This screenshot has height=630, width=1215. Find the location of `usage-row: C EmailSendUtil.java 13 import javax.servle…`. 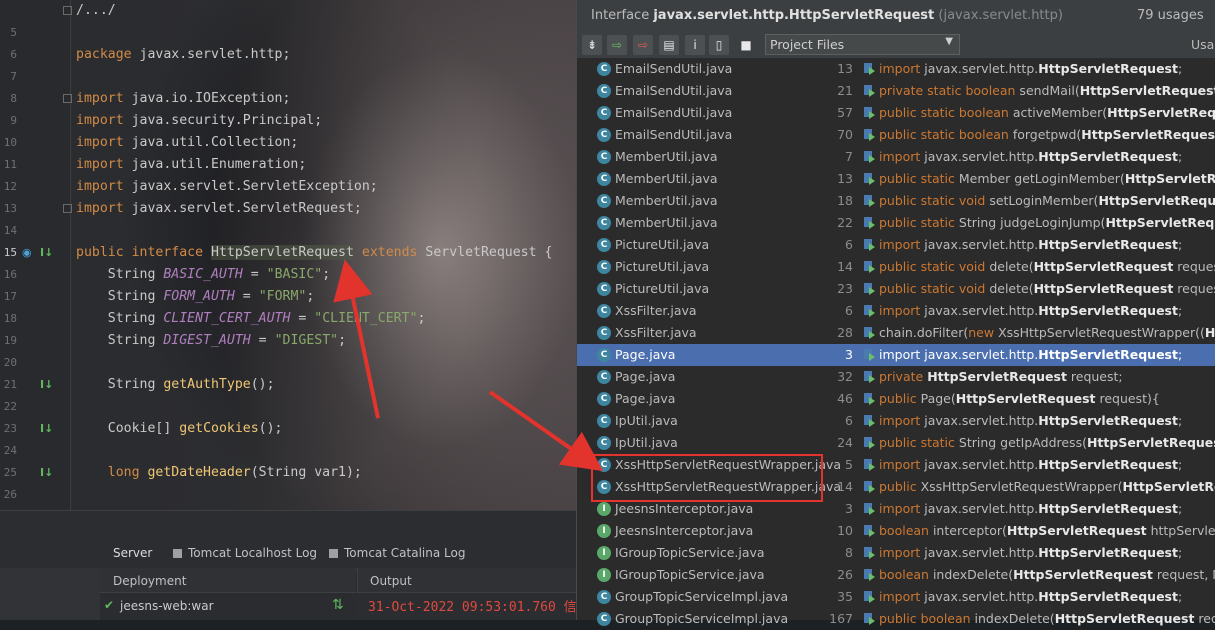

usage-row: C EmailSendUtil.java 13 import javax.servle… is located at coordinates (896, 69).